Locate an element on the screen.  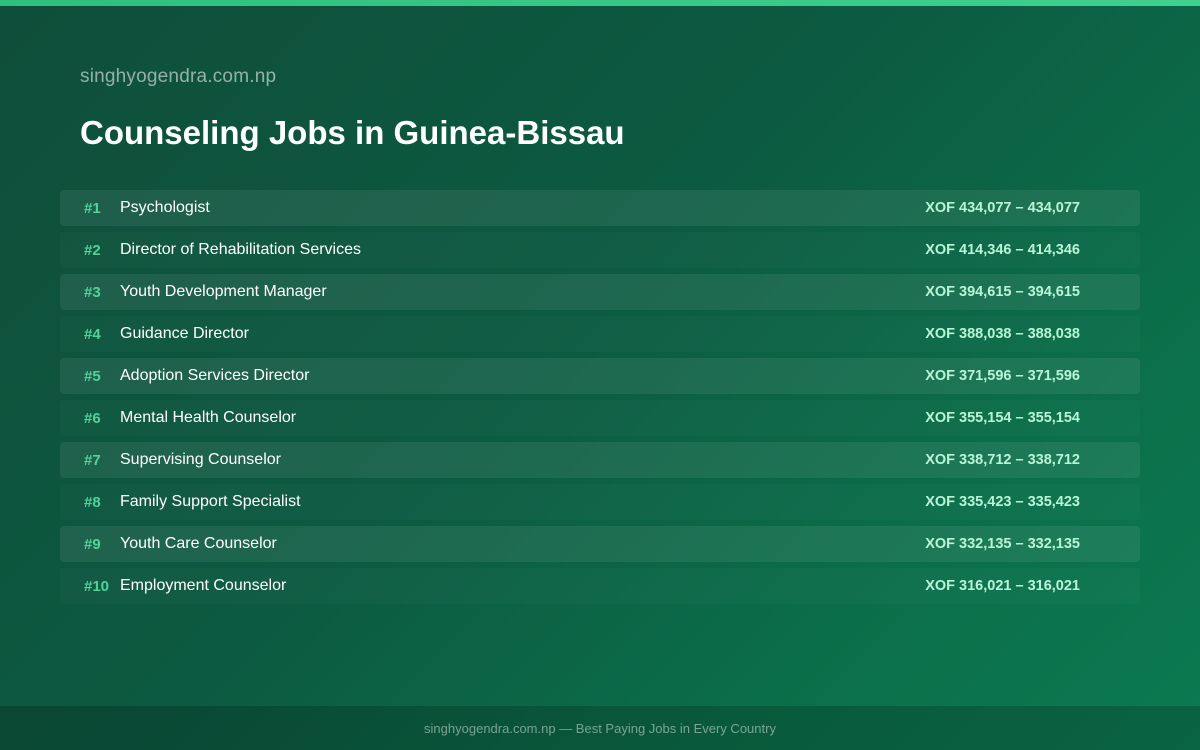
job-title: Psychologist is located at coordinates (165, 207).